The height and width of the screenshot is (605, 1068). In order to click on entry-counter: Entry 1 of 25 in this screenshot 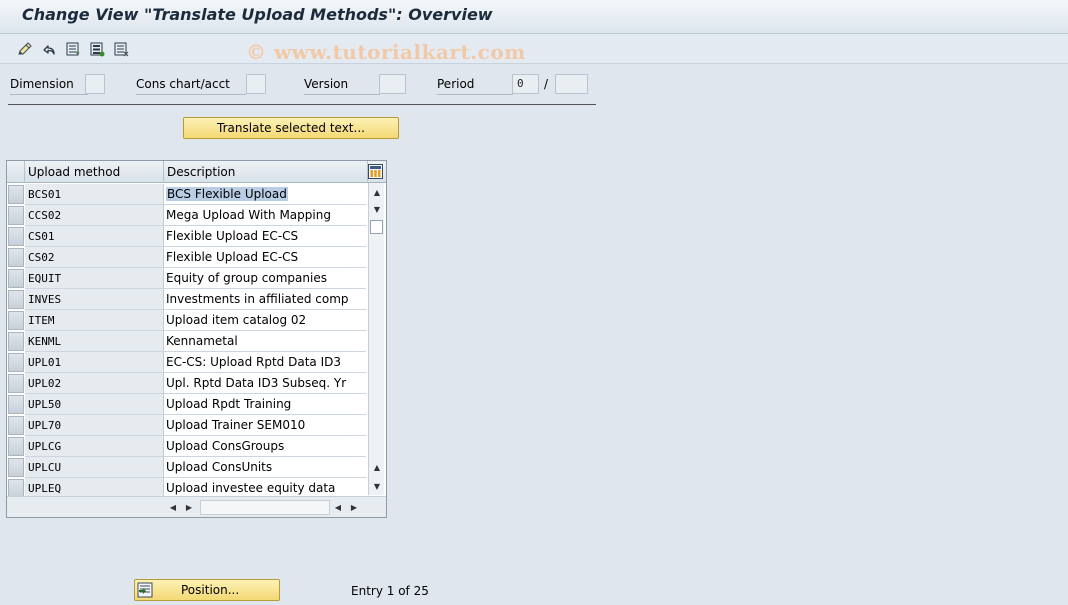, I will do `click(390, 591)`.